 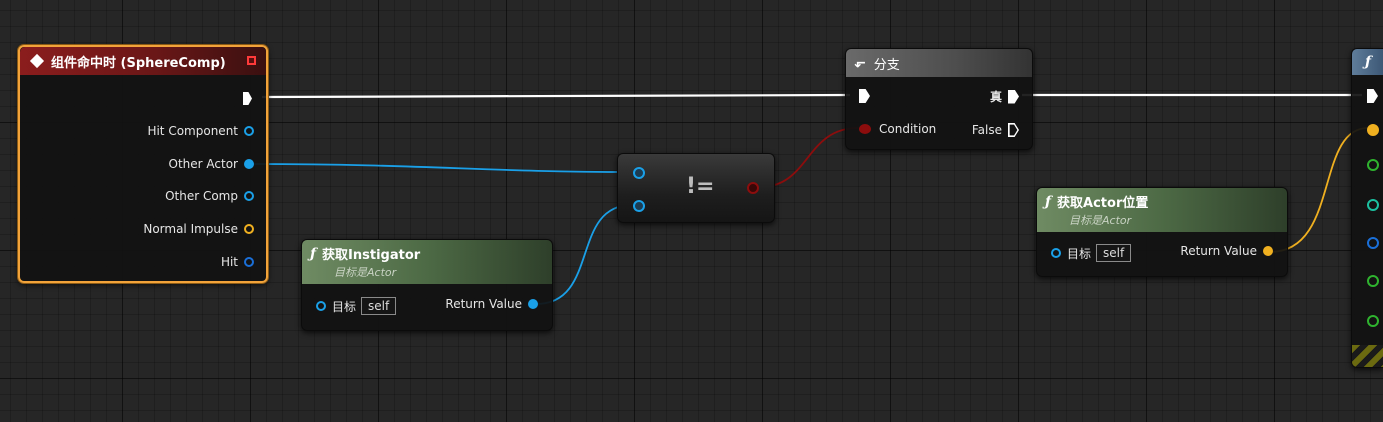 I want to click on get-actor-location-header: ƒ 获取Actor位置 目标是Actor, so click(x=1162, y=210).